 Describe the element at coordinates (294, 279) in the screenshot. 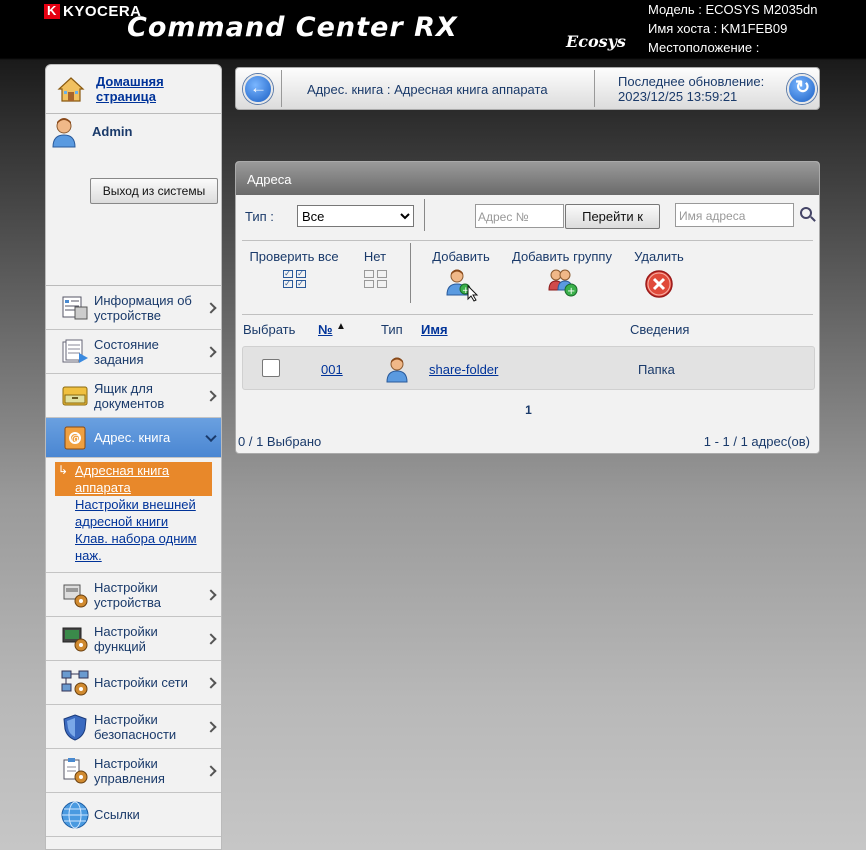

I see `checkboxes-checked-icon: ✓ ✓ ✓ ✓` at that location.